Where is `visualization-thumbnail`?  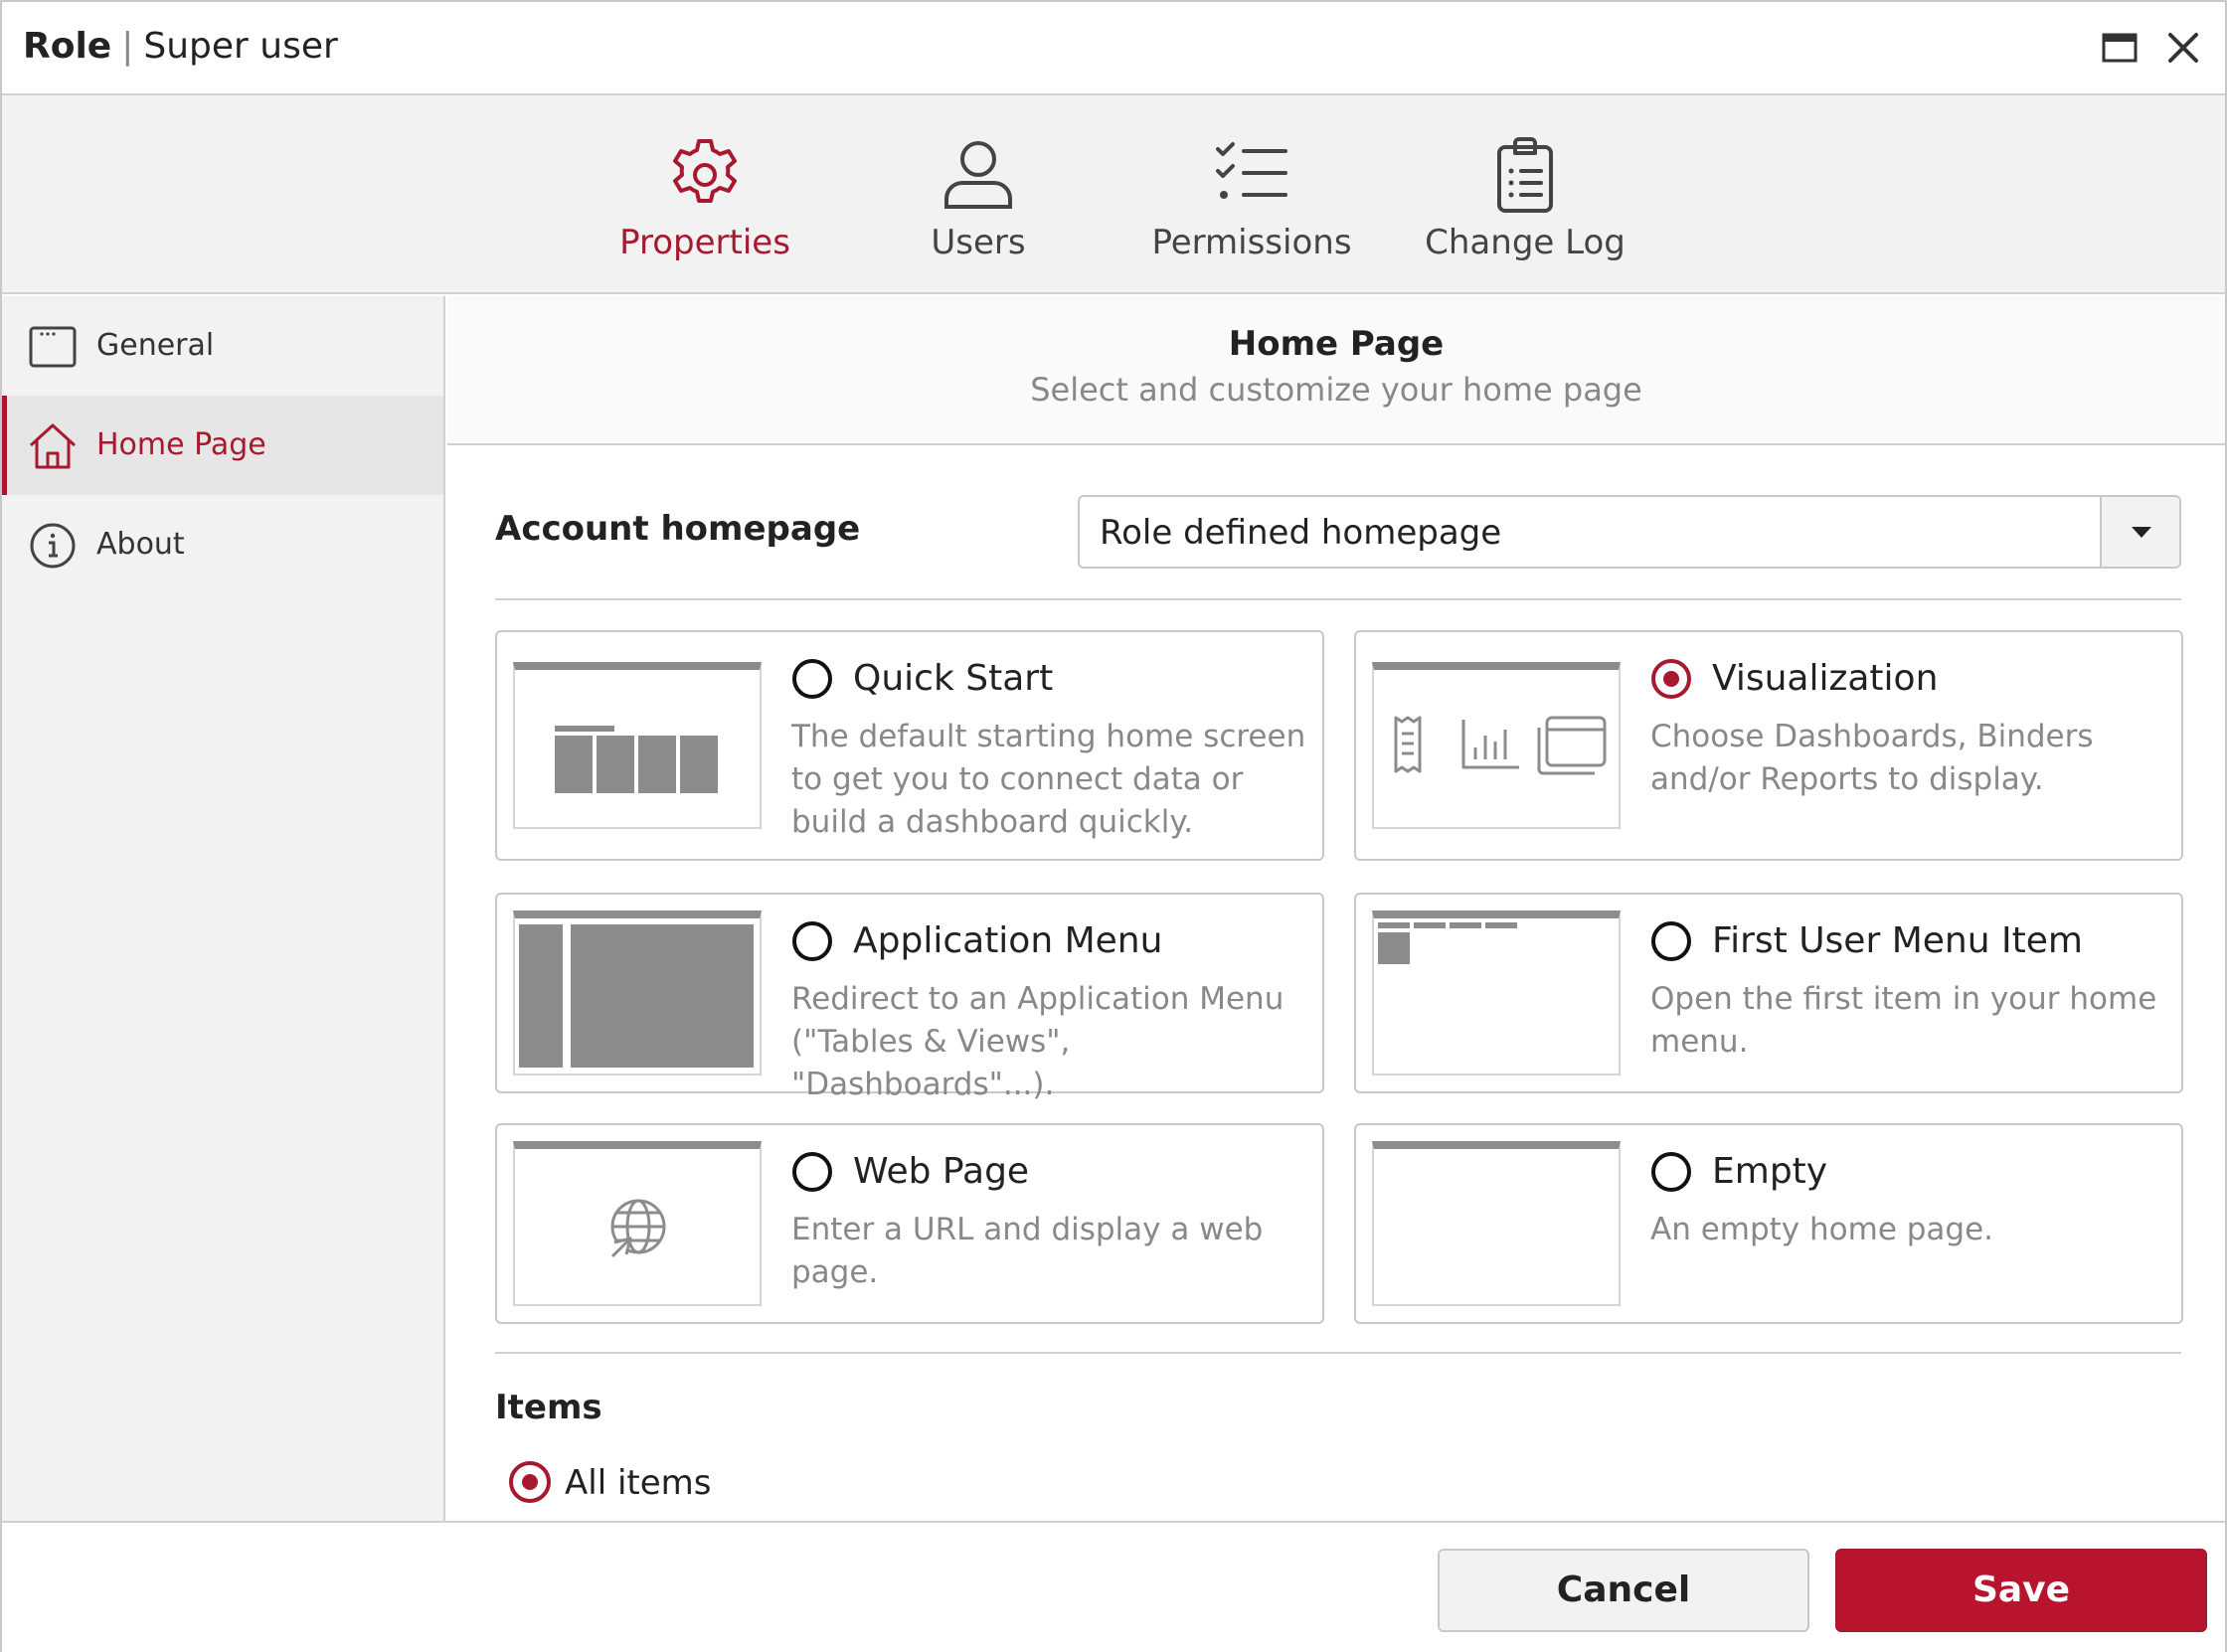 visualization-thumbnail is located at coordinates (1496, 745).